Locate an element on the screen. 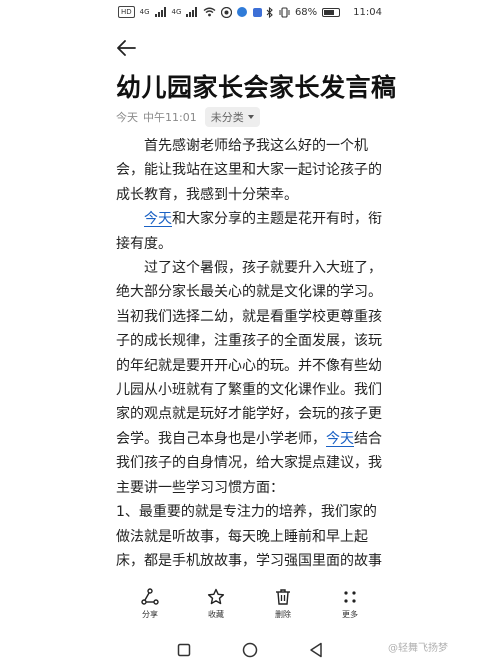 This screenshot has width=500, height=667. note-time: 中午11:01 is located at coordinates (170, 117).